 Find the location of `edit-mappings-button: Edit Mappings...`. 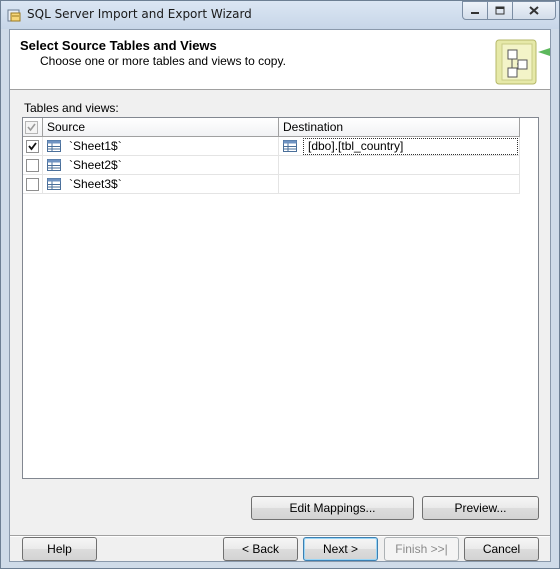

edit-mappings-button: Edit Mappings... is located at coordinates (332, 508).